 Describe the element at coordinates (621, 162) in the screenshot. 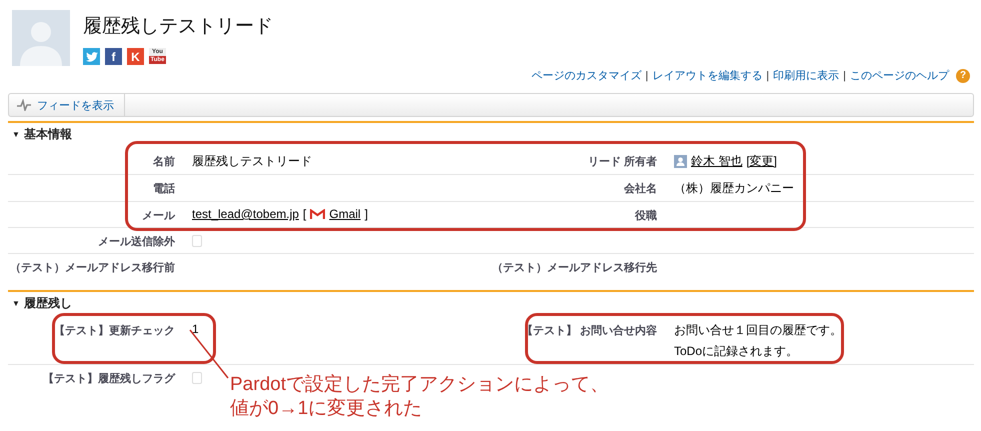

I see `field-label: リード 所有者` at that location.